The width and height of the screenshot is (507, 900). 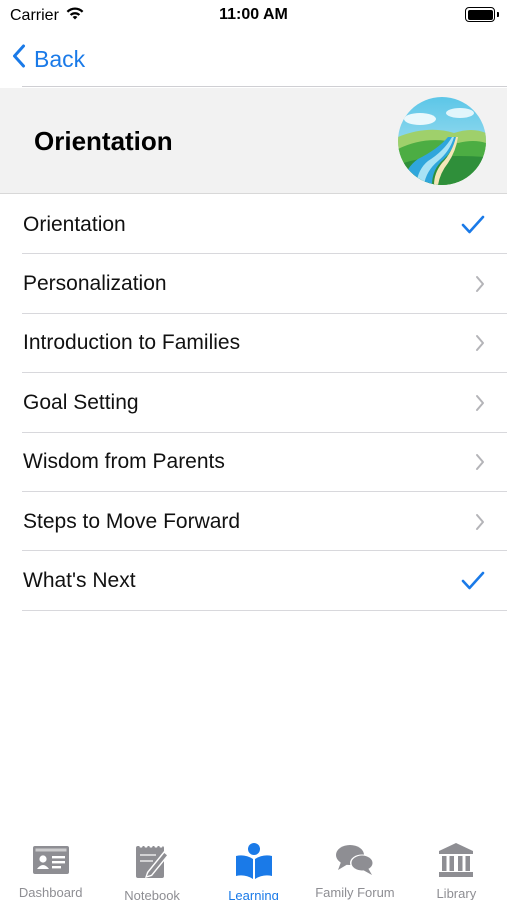 I want to click on chevron-left-icon, so click(x=19, y=59).